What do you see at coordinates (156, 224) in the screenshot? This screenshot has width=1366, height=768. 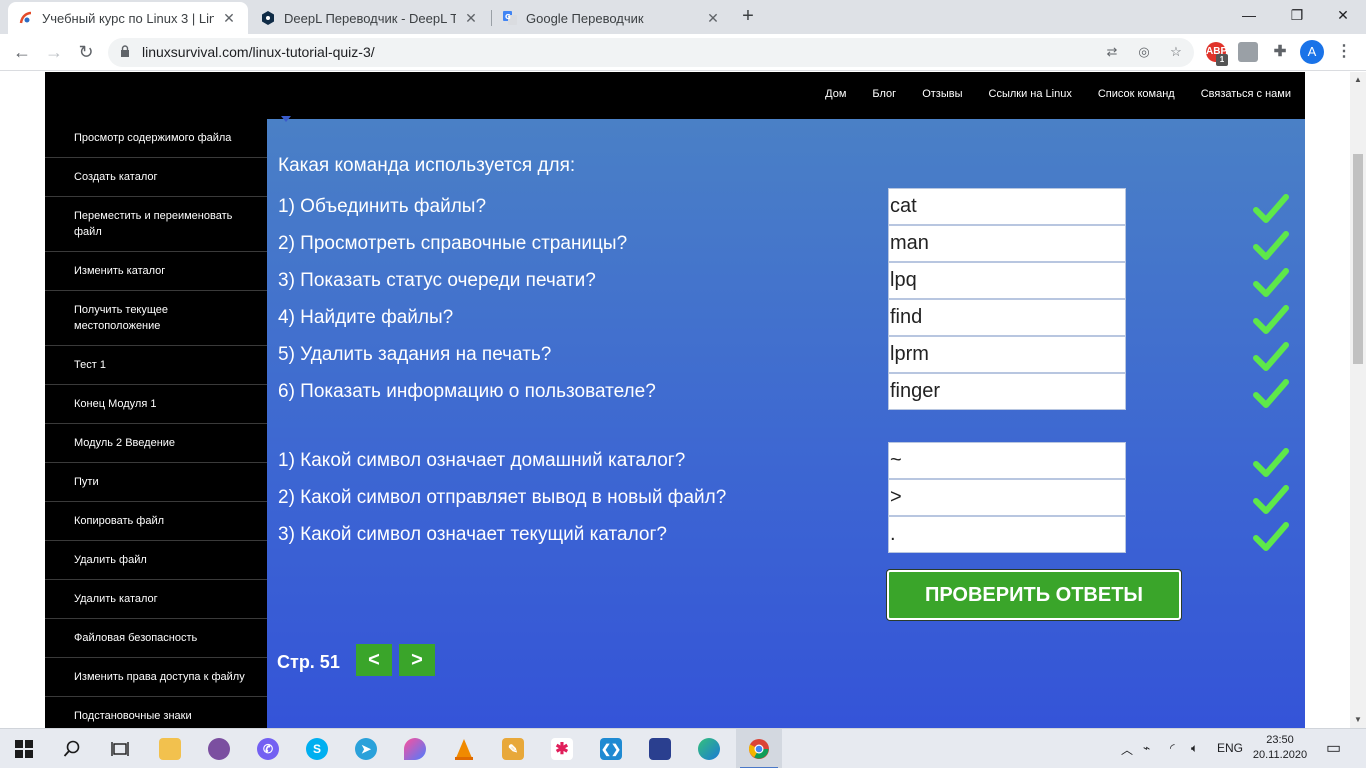 I see `sidebar-item: Переместить и переименовать файл` at bounding box center [156, 224].